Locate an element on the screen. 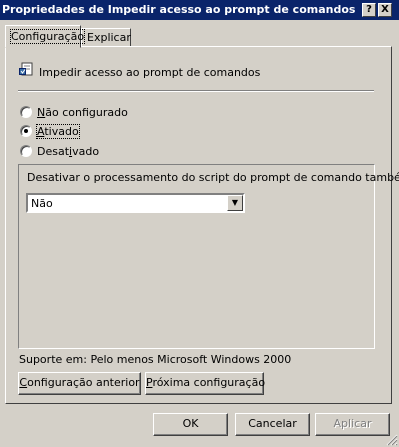 This screenshot has height=447, width=399. label-rest: róxima configuração is located at coordinates (209, 382).